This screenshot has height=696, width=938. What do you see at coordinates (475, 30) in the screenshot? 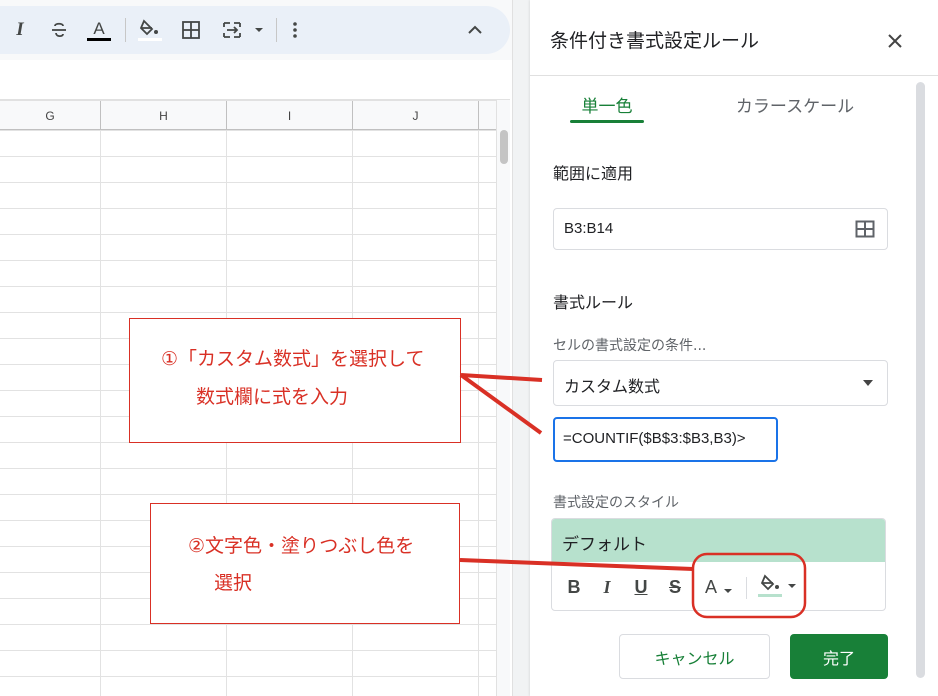
I see `collapse-icon` at bounding box center [475, 30].